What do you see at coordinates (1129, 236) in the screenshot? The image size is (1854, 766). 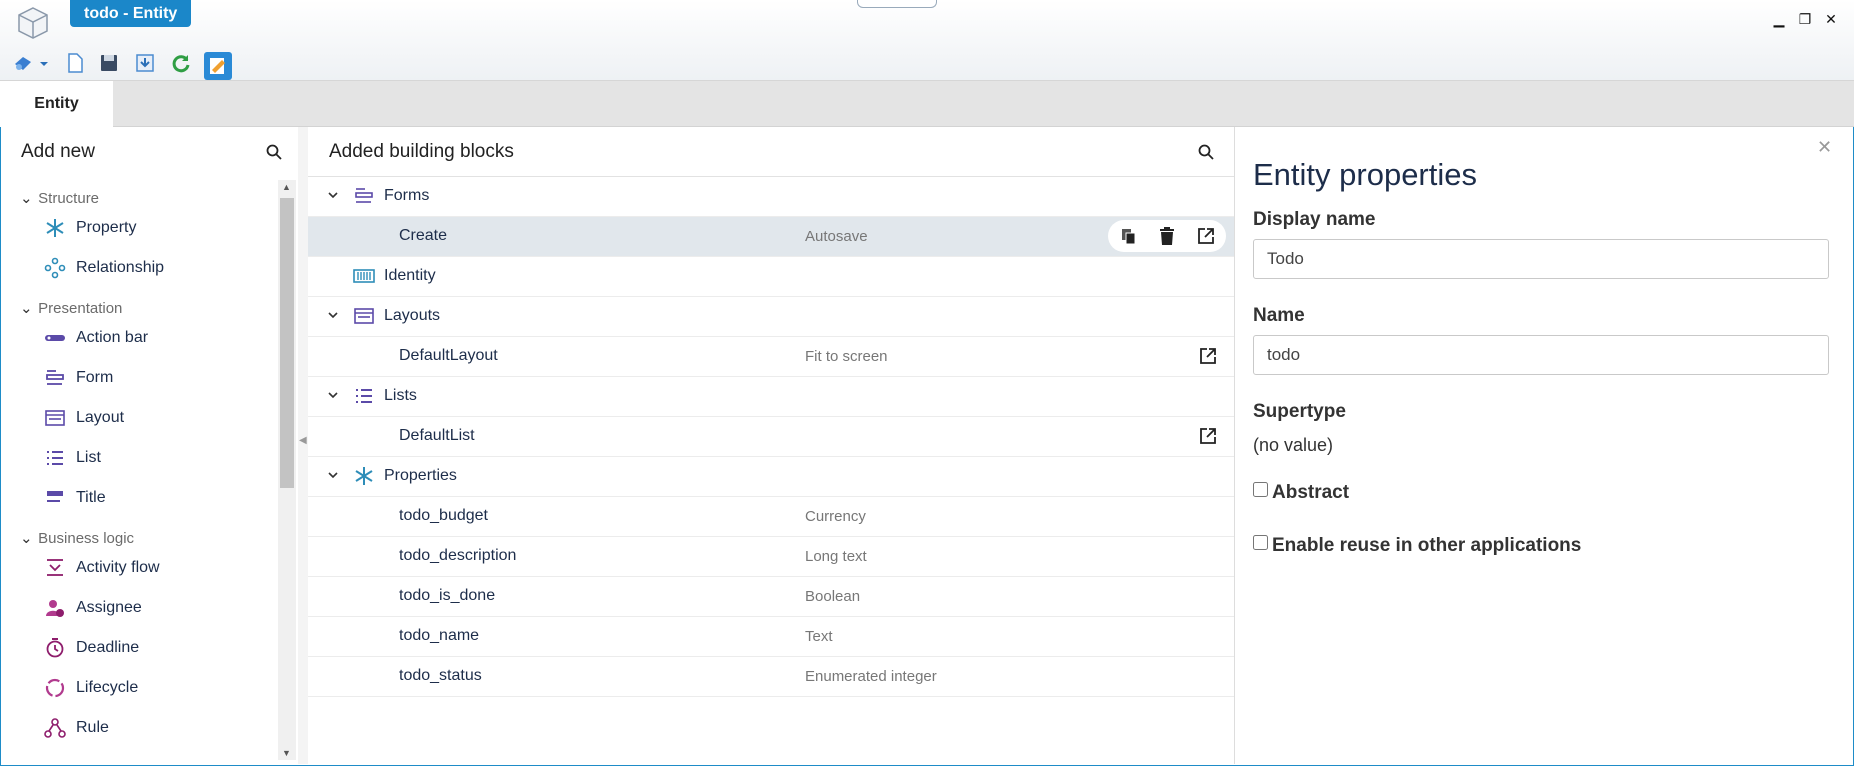 I see `copy-icon` at bounding box center [1129, 236].